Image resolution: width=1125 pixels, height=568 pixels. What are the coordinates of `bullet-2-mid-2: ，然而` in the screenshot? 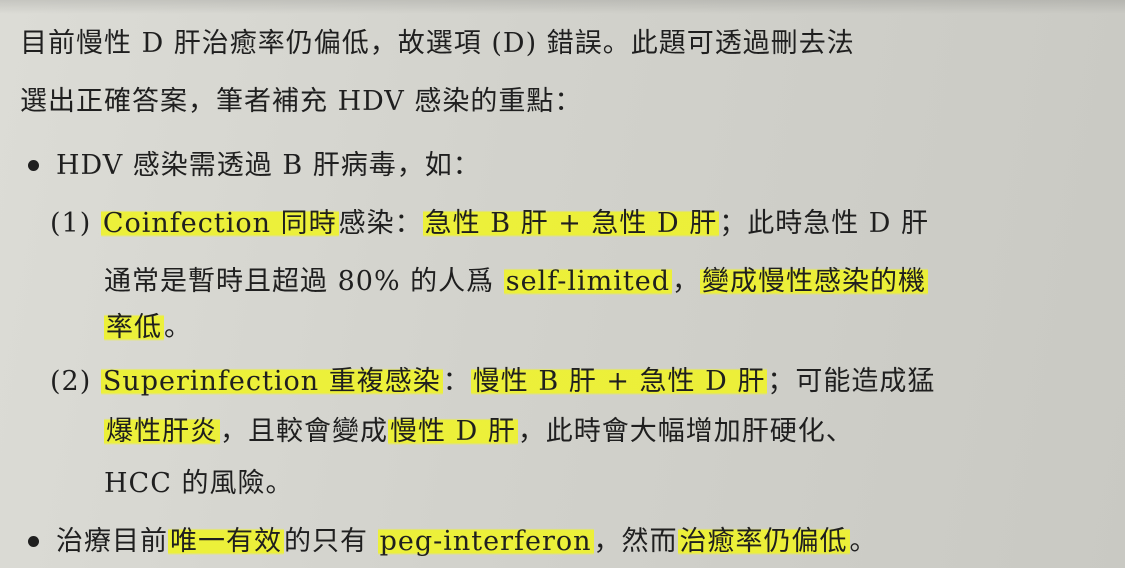 It's located at (635, 541).